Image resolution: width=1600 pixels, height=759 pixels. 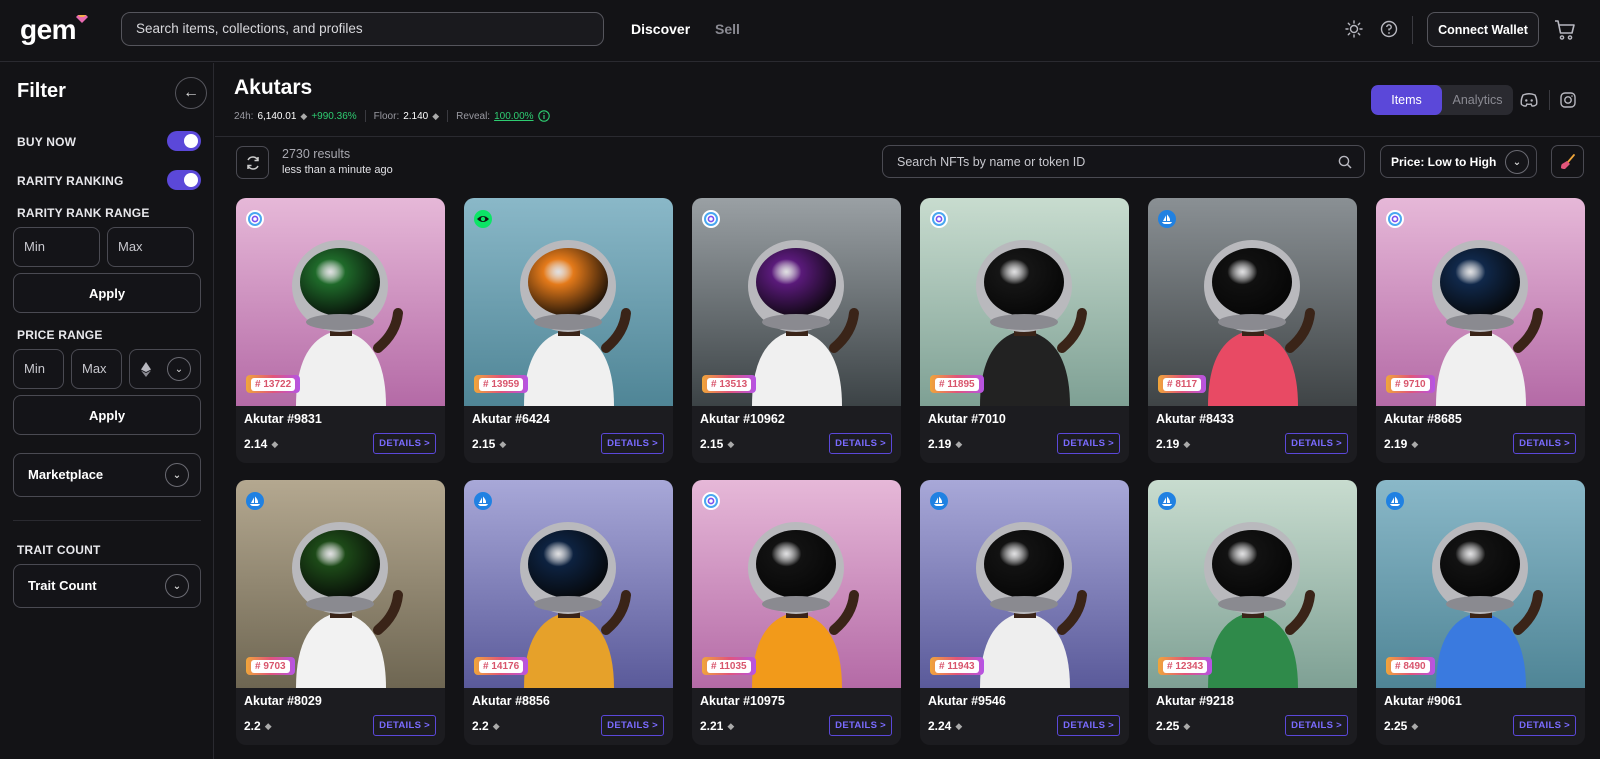 I want to click on marketplace-x2y2-icon, so click(x=939, y=219).